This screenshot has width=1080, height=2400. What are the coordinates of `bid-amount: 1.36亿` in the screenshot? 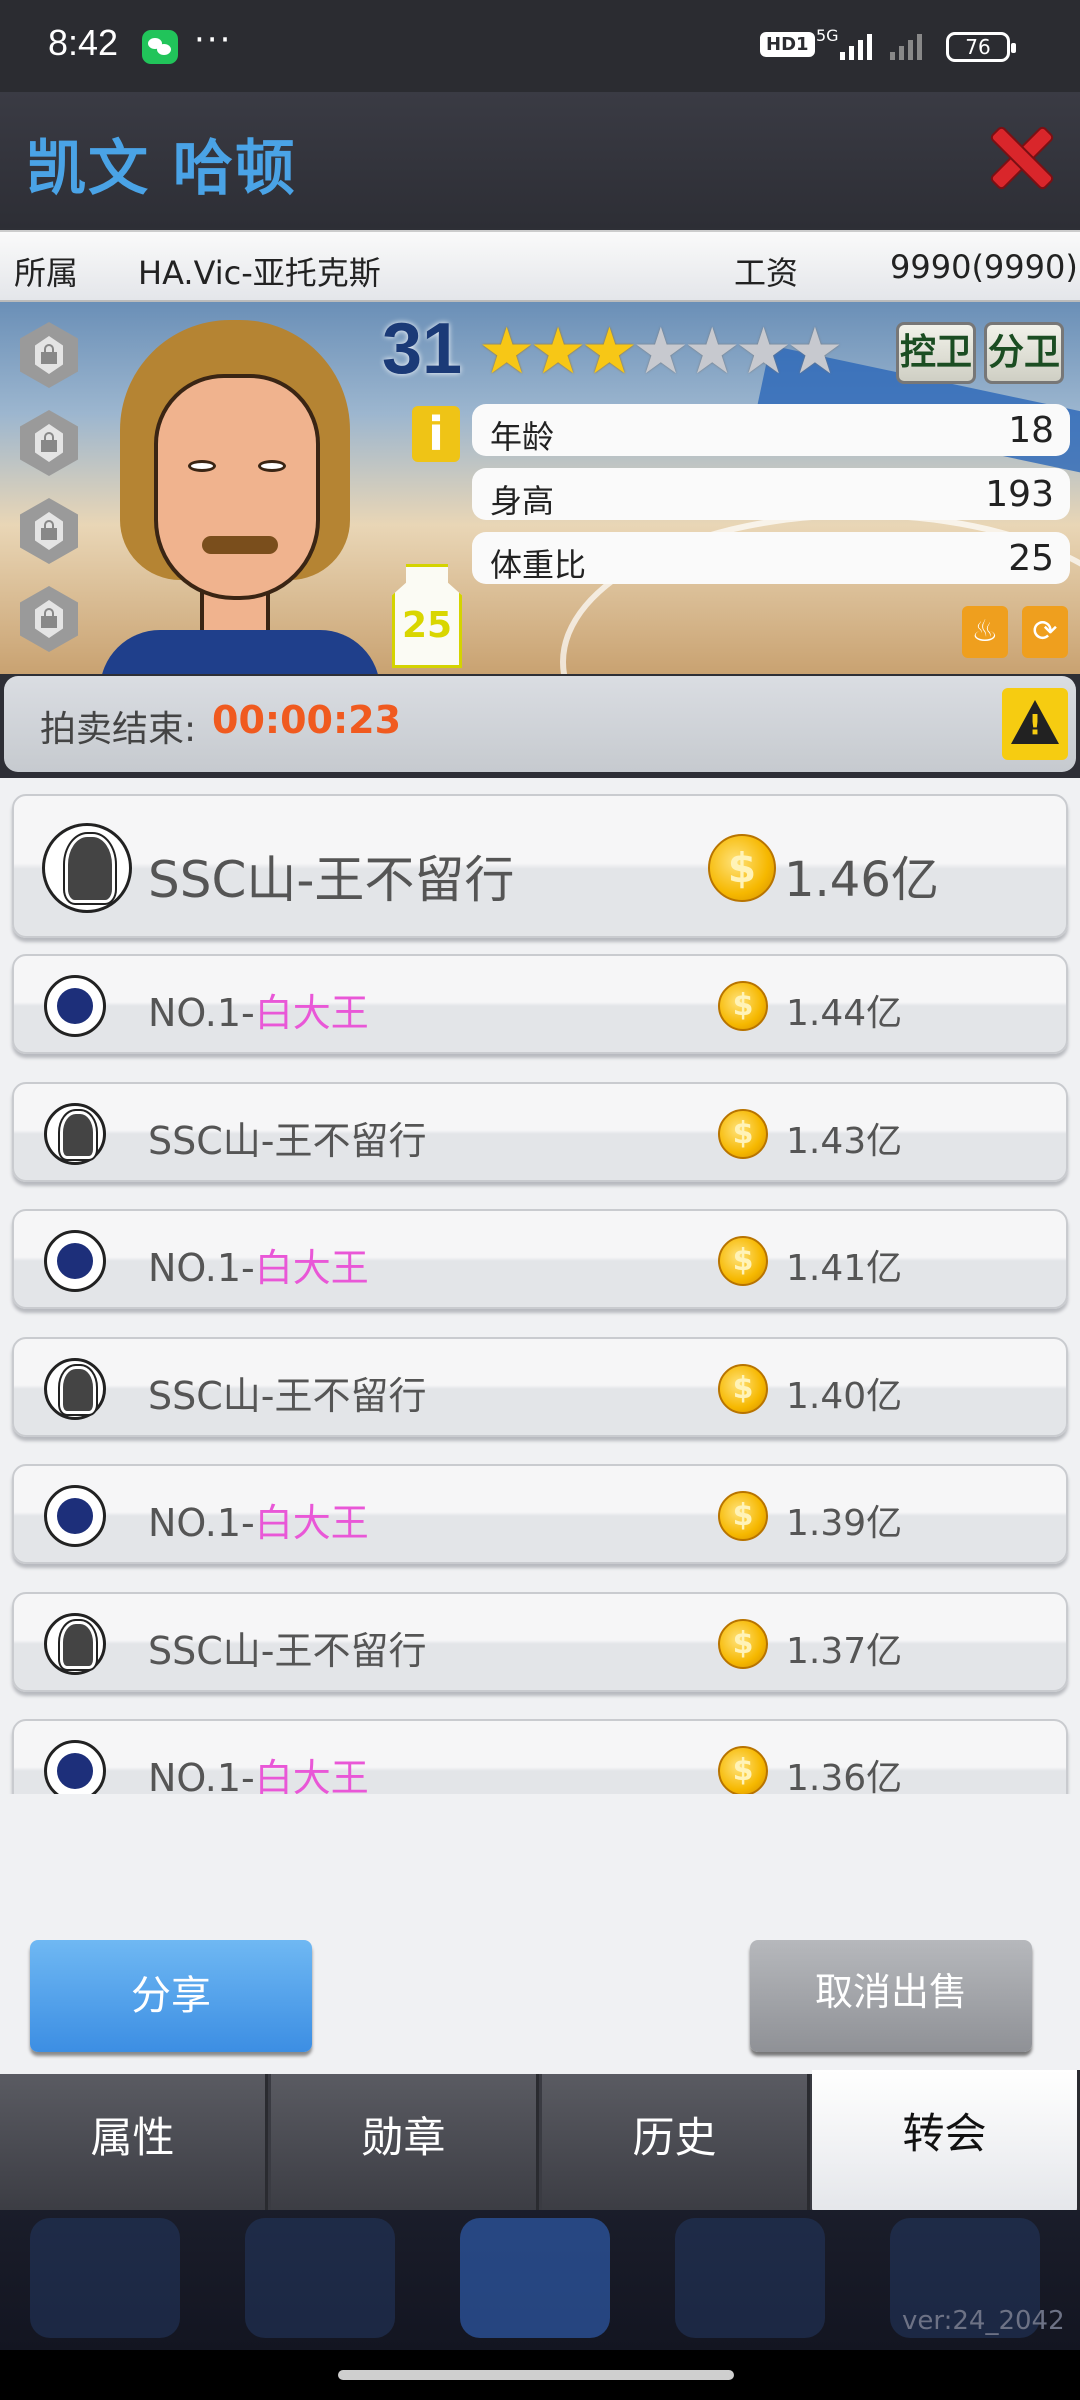 It's located at (844, 1776).